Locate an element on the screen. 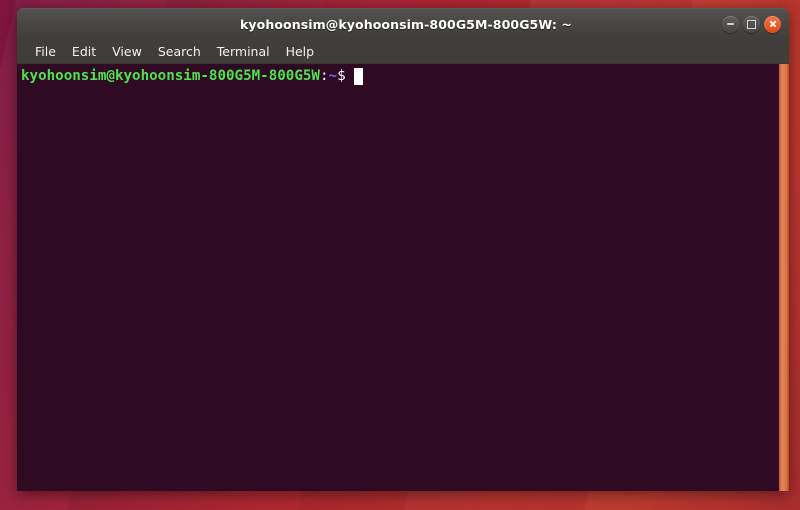 The height and width of the screenshot is (510, 800). window-title: kyohoonsim@kyohoonsim-800G5M-800G5W: ~ is located at coordinates (406, 24).